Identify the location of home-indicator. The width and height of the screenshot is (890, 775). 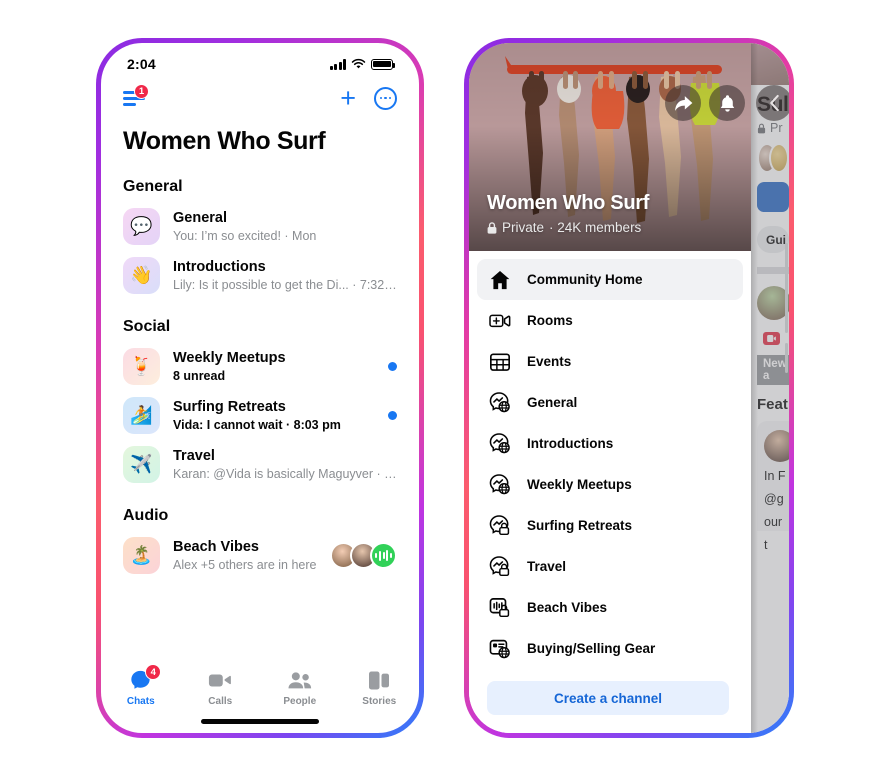
(260, 721).